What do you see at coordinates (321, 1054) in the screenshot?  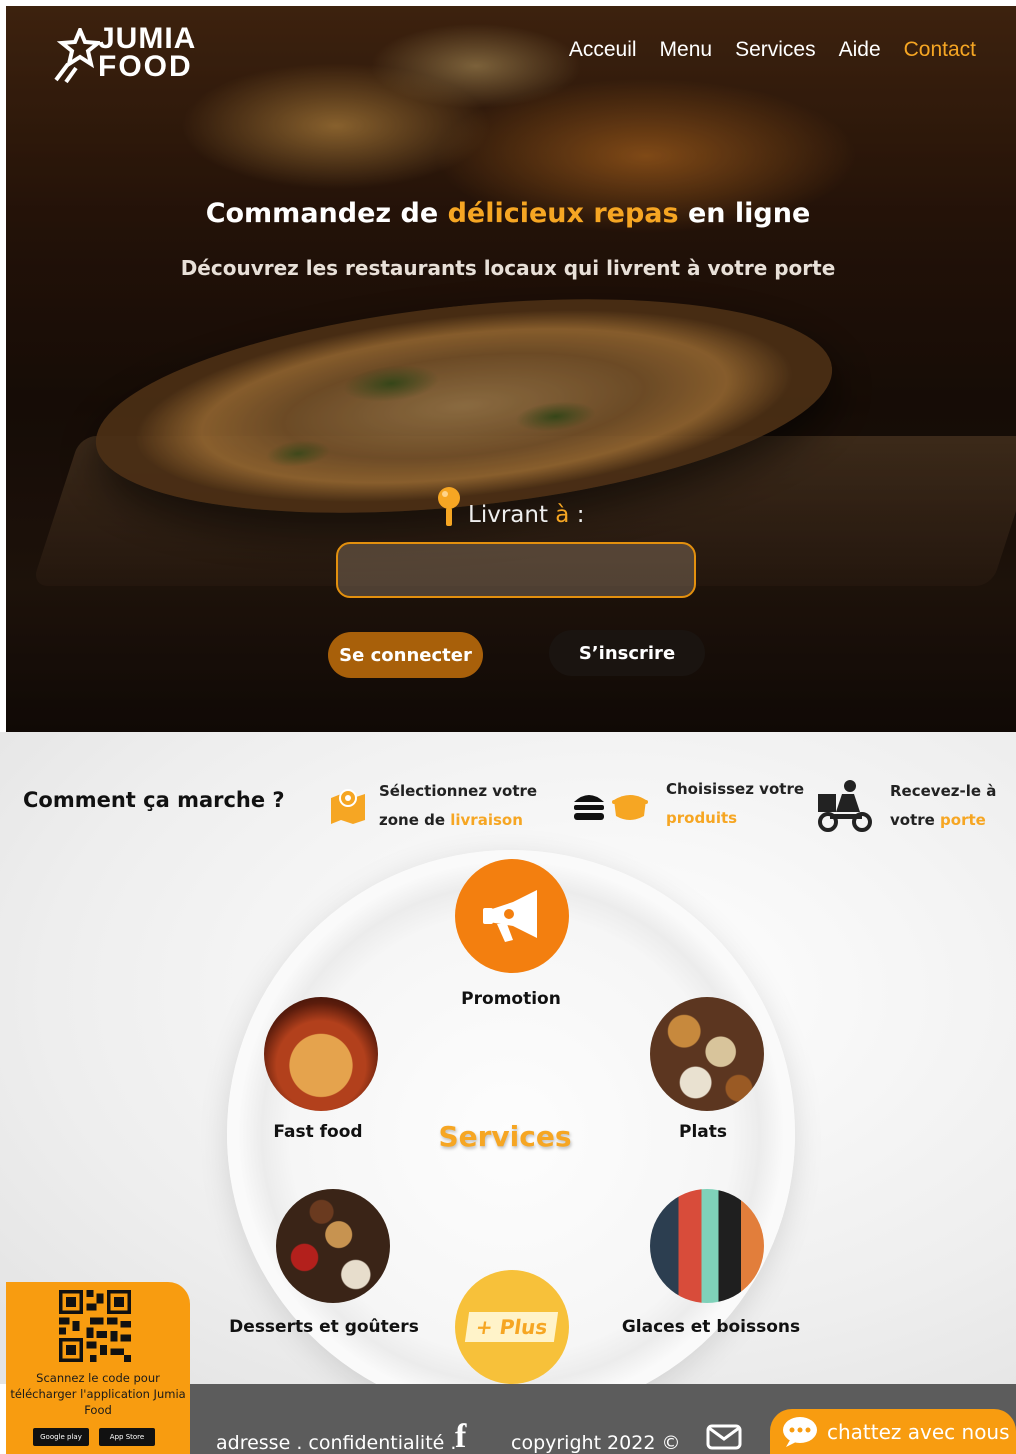 I see `fast-food-image` at bounding box center [321, 1054].